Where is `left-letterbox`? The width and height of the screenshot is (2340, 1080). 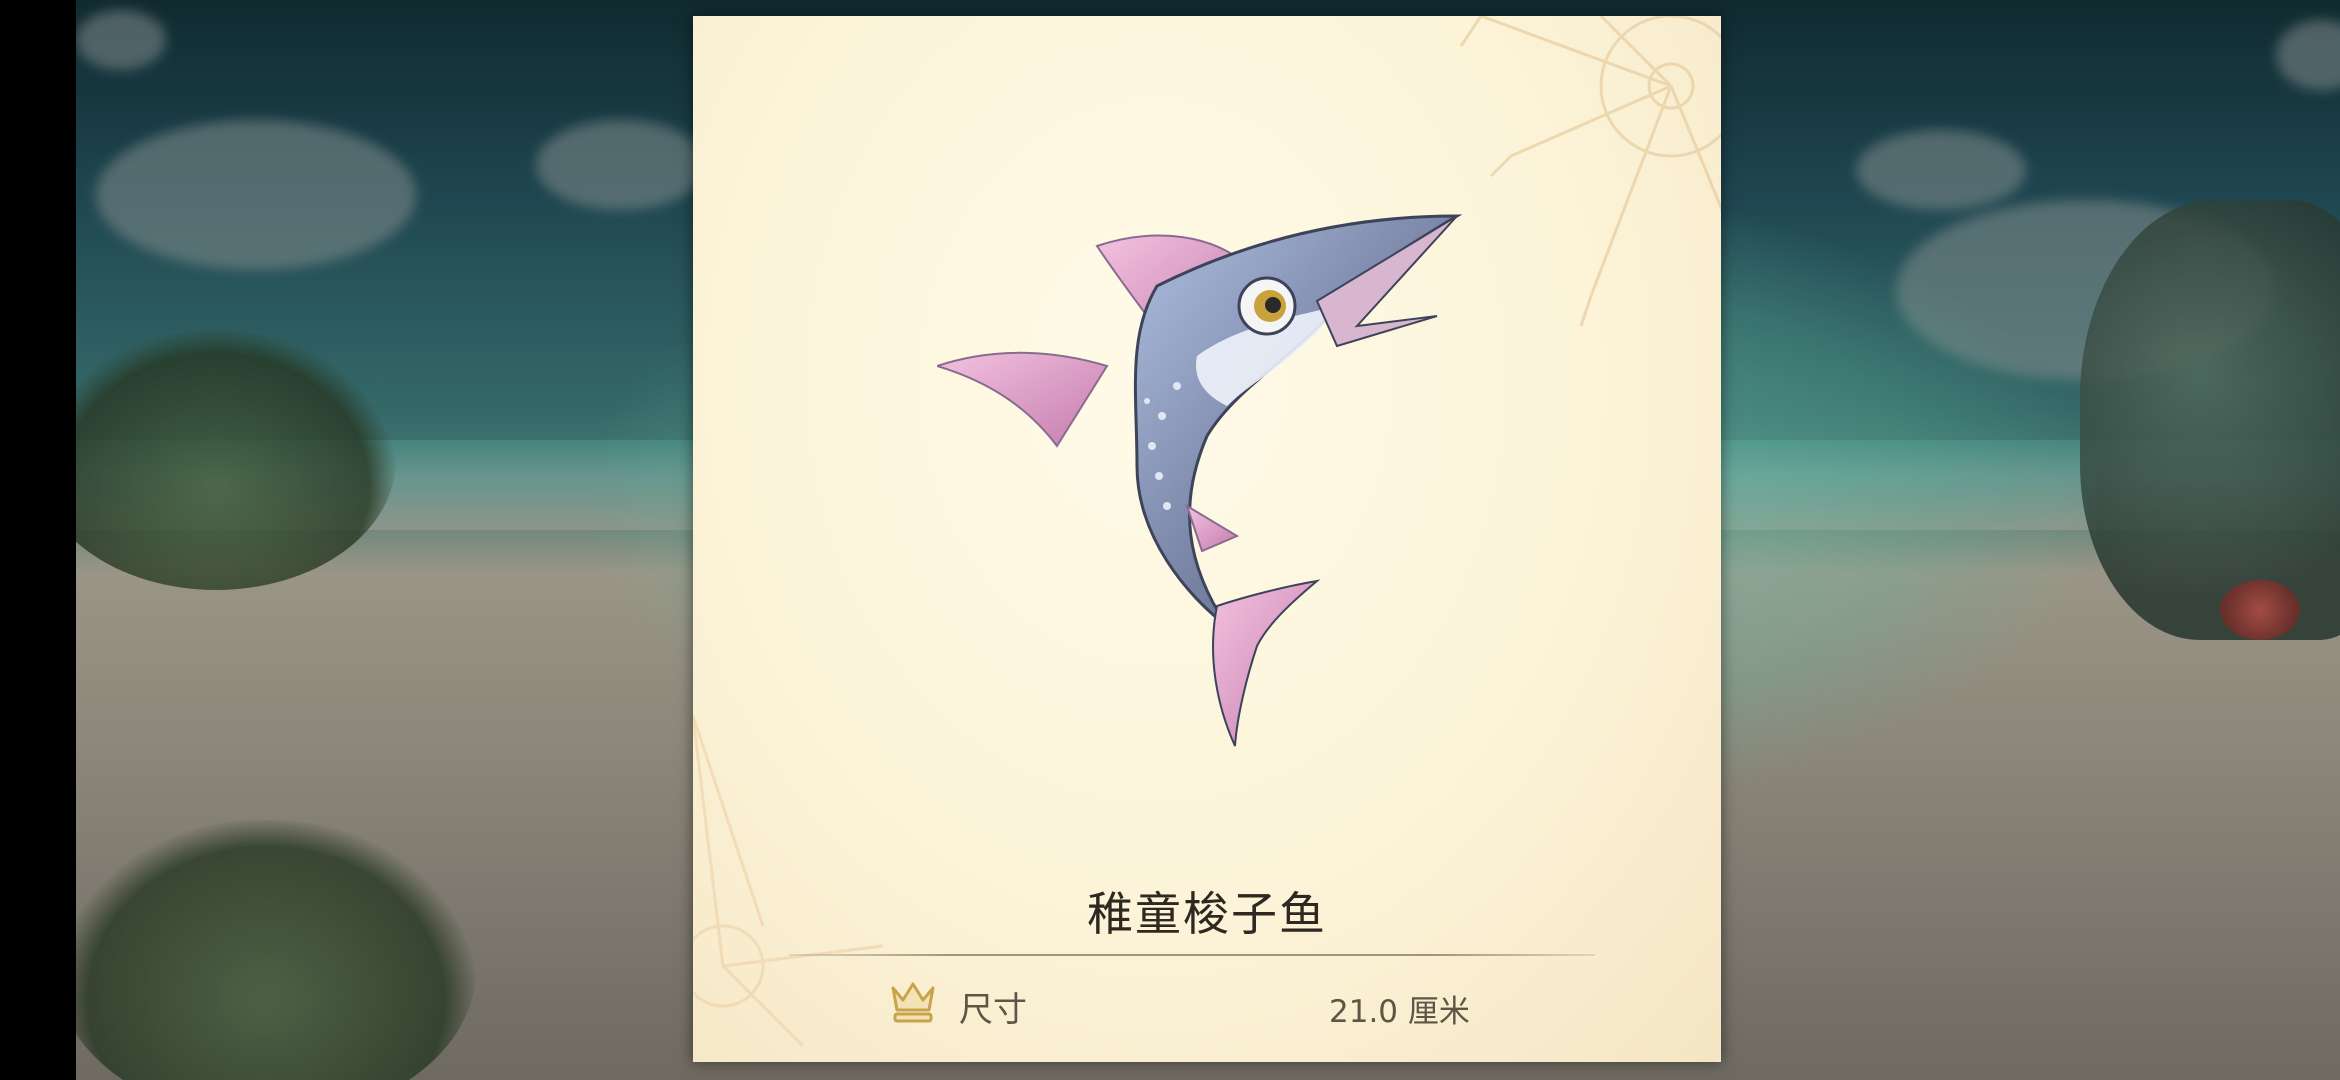 left-letterbox is located at coordinates (38, 540).